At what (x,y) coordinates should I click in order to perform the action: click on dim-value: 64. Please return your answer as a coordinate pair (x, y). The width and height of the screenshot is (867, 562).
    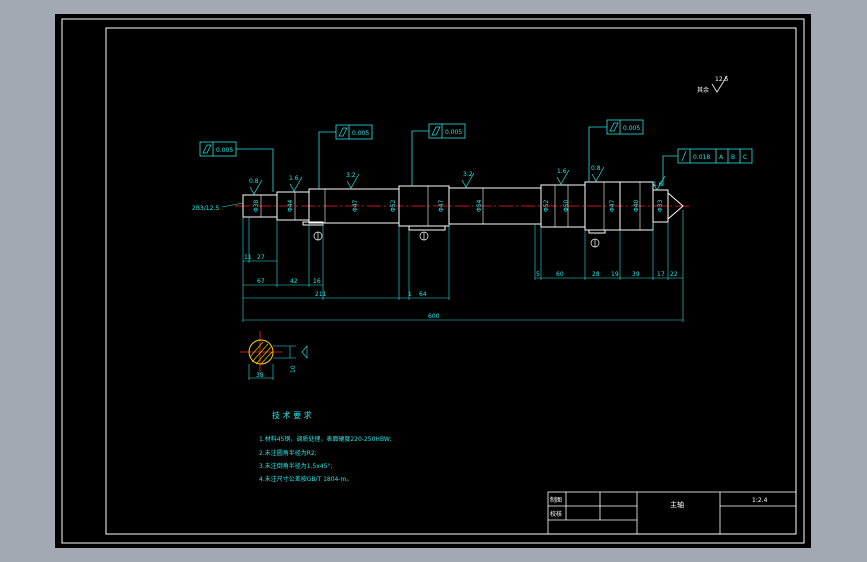
    Looking at the image, I should click on (423, 294).